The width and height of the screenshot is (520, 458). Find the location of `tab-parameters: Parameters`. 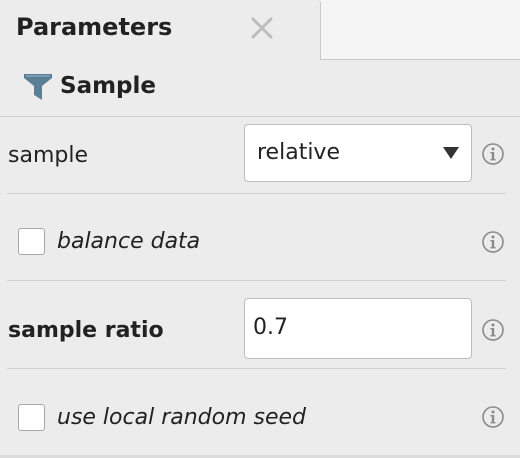

tab-parameters: Parameters is located at coordinates (160, 30).